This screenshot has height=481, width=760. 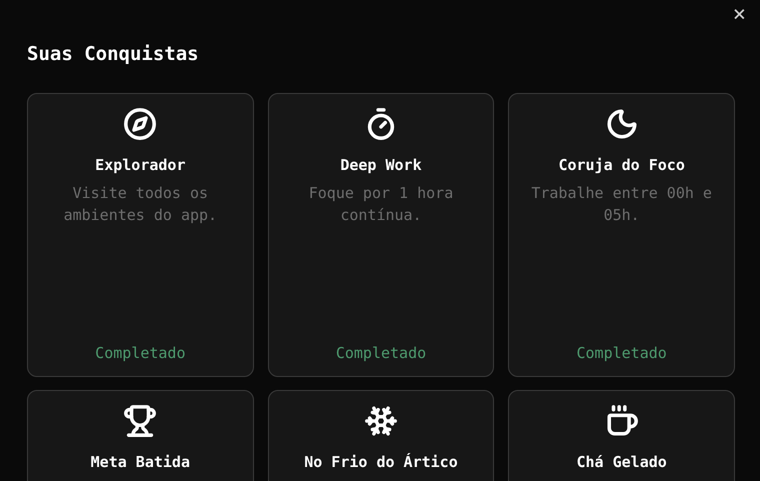 What do you see at coordinates (621, 124) in the screenshot?
I see `moon-icon` at bounding box center [621, 124].